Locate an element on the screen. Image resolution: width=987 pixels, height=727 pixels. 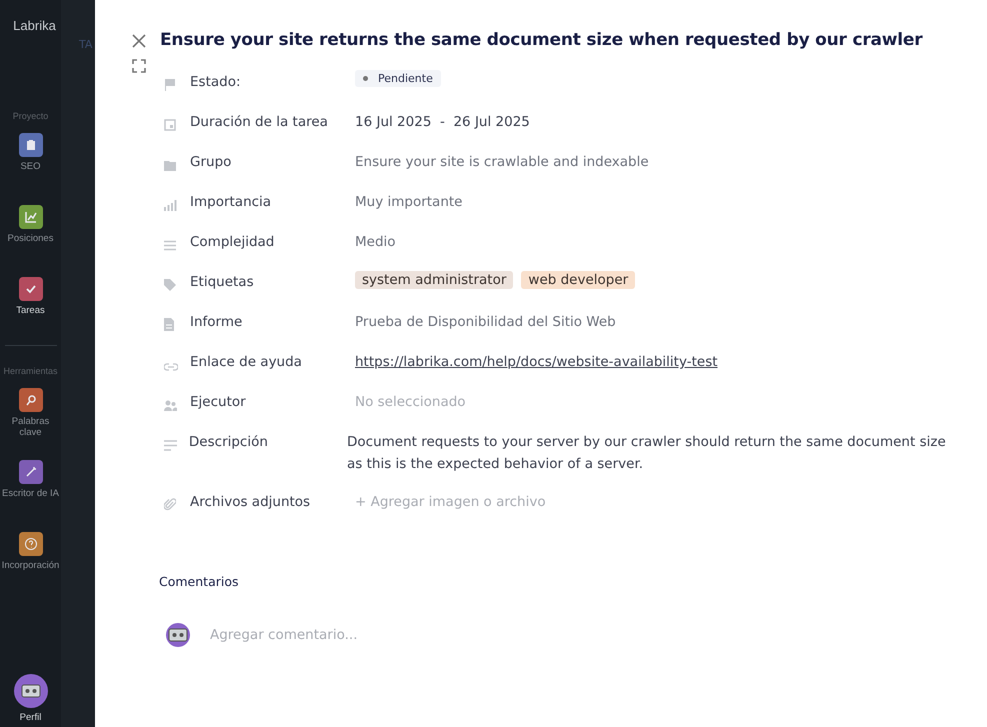
wand-icon is located at coordinates (30, 472).